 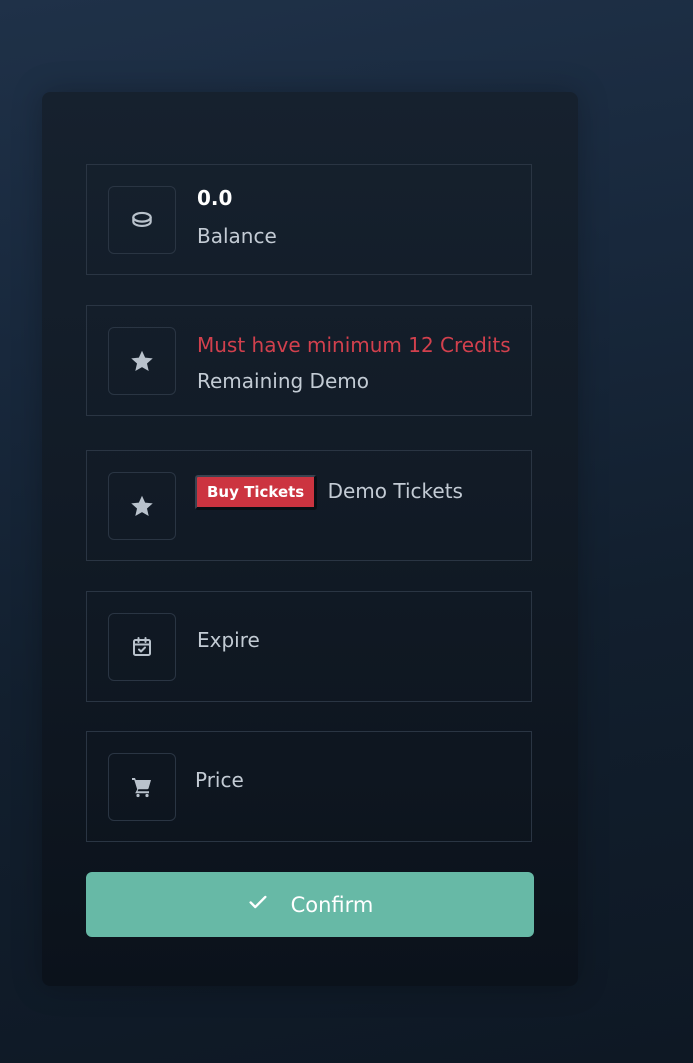 I want to click on tickets-text: Buy Tickets Demo Tickets, so click(x=357, y=491).